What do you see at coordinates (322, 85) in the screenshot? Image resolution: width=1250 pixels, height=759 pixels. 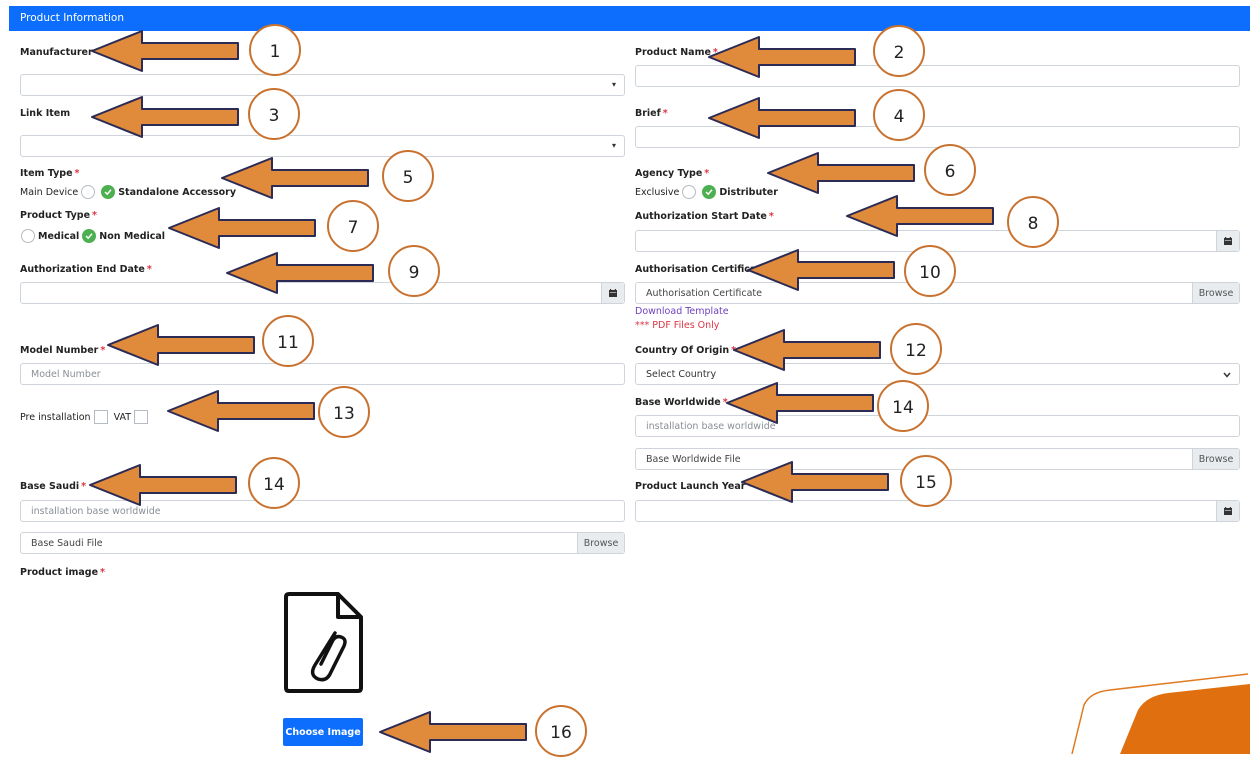 I see `manufacturer-select: ▾` at bounding box center [322, 85].